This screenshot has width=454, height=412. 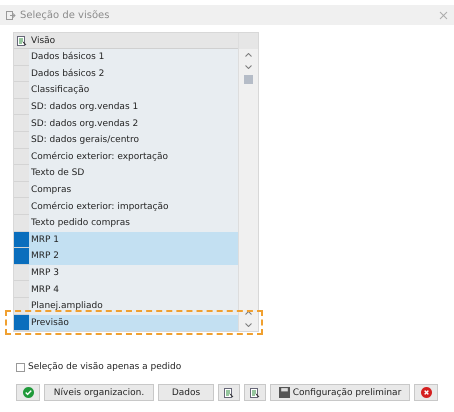 What do you see at coordinates (126, 41) in the screenshot?
I see `column-header: Visão` at bounding box center [126, 41].